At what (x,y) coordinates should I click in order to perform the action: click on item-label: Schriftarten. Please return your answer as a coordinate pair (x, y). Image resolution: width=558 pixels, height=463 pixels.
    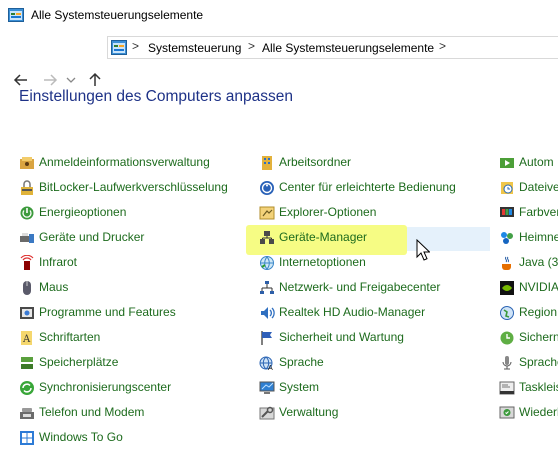
    Looking at the image, I should click on (70, 337).